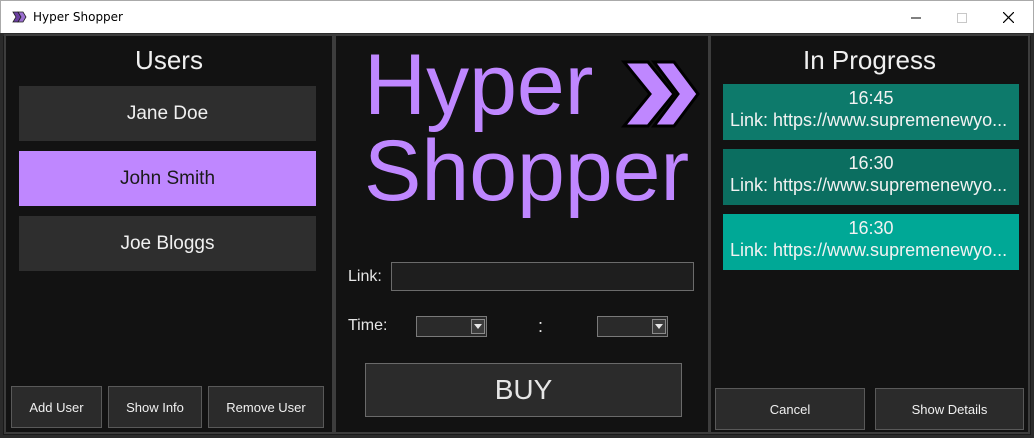 This screenshot has height=438, width=1034. What do you see at coordinates (451, 326) in the screenshot?
I see `hour-select` at bounding box center [451, 326].